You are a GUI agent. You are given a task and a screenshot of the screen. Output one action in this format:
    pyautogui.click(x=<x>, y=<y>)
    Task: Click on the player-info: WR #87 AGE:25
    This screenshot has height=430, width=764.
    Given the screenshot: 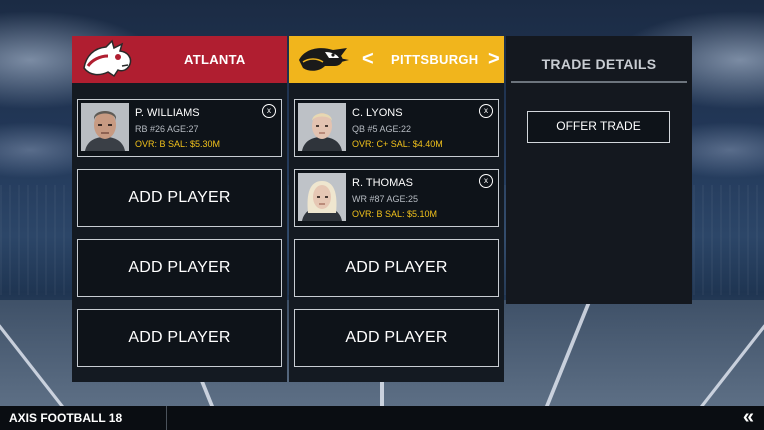 What is the action you would take?
    pyautogui.click(x=385, y=199)
    